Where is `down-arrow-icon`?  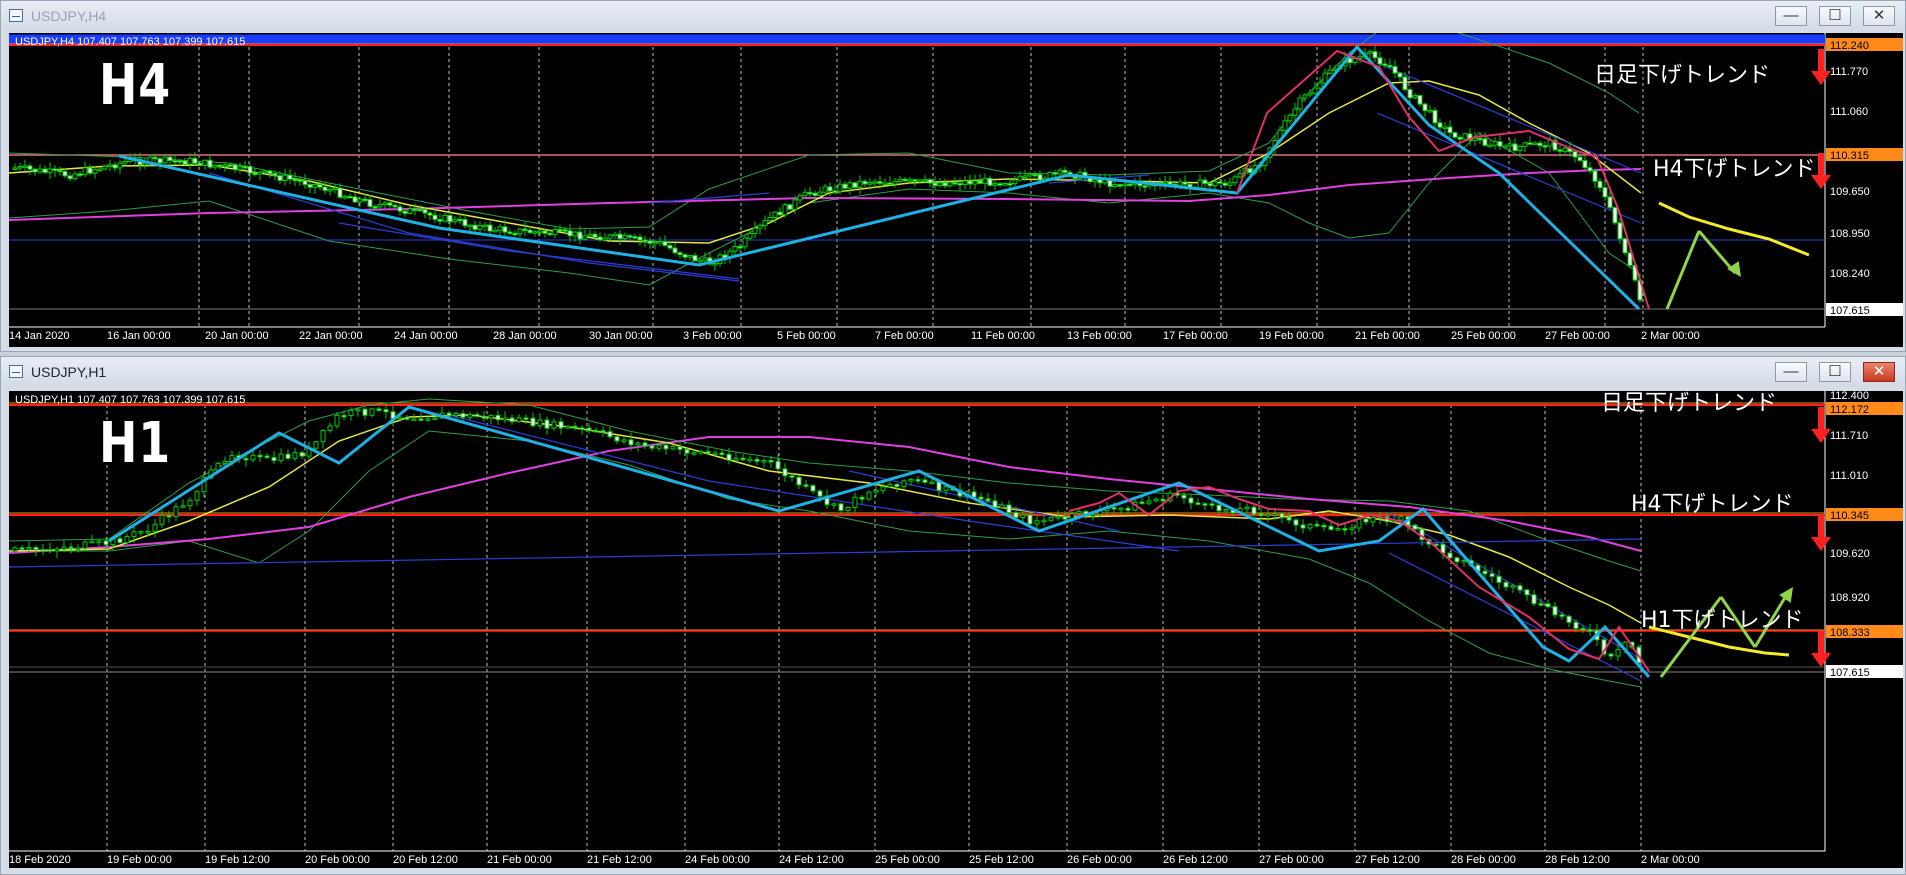
down-arrow-icon is located at coordinates (1821, 67).